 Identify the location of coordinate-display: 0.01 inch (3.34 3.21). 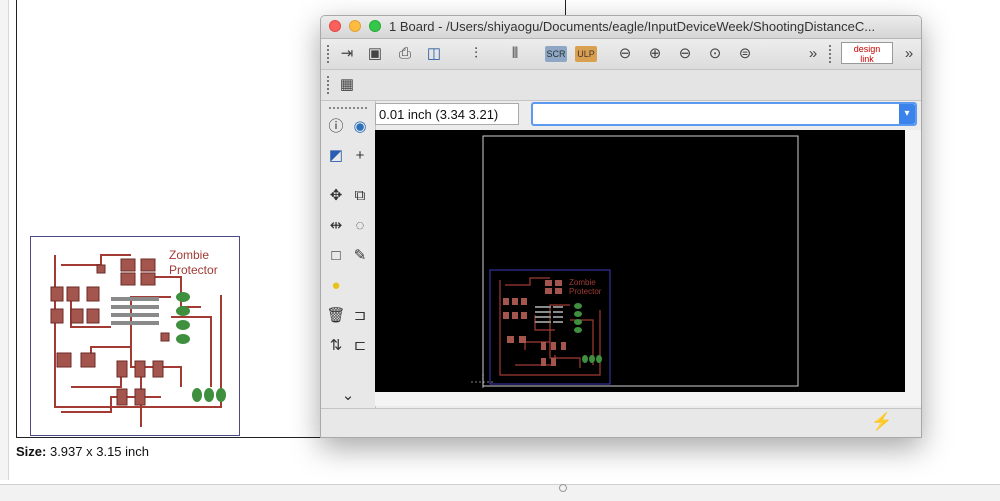
(447, 114).